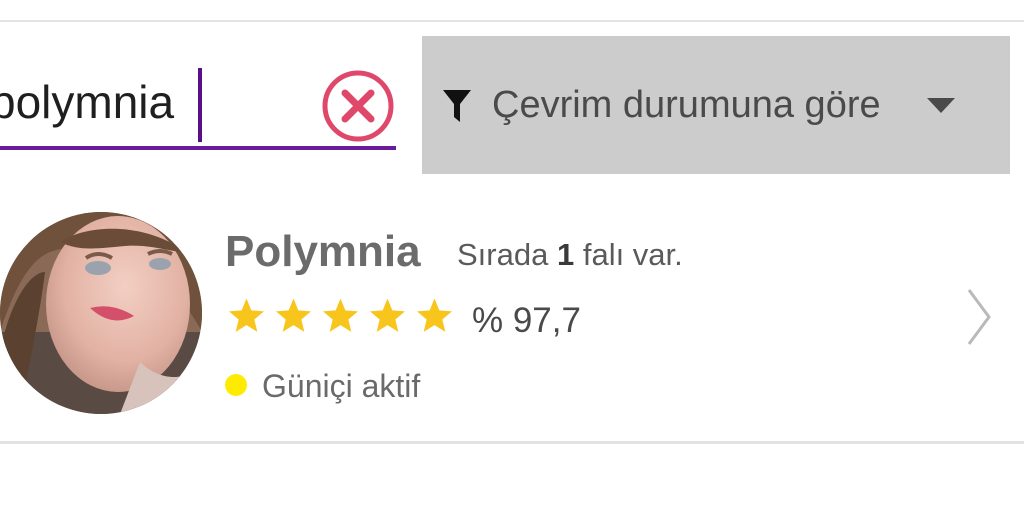  I want to click on text-cursor, so click(200, 105).